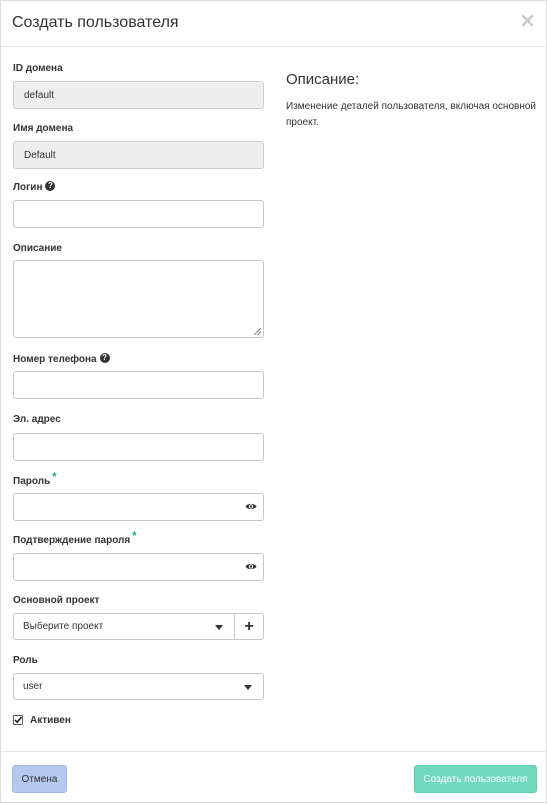 This screenshot has height=804, width=547. What do you see at coordinates (55, 359) in the screenshot?
I see `phone-label: Номер телефона` at bounding box center [55, 359].